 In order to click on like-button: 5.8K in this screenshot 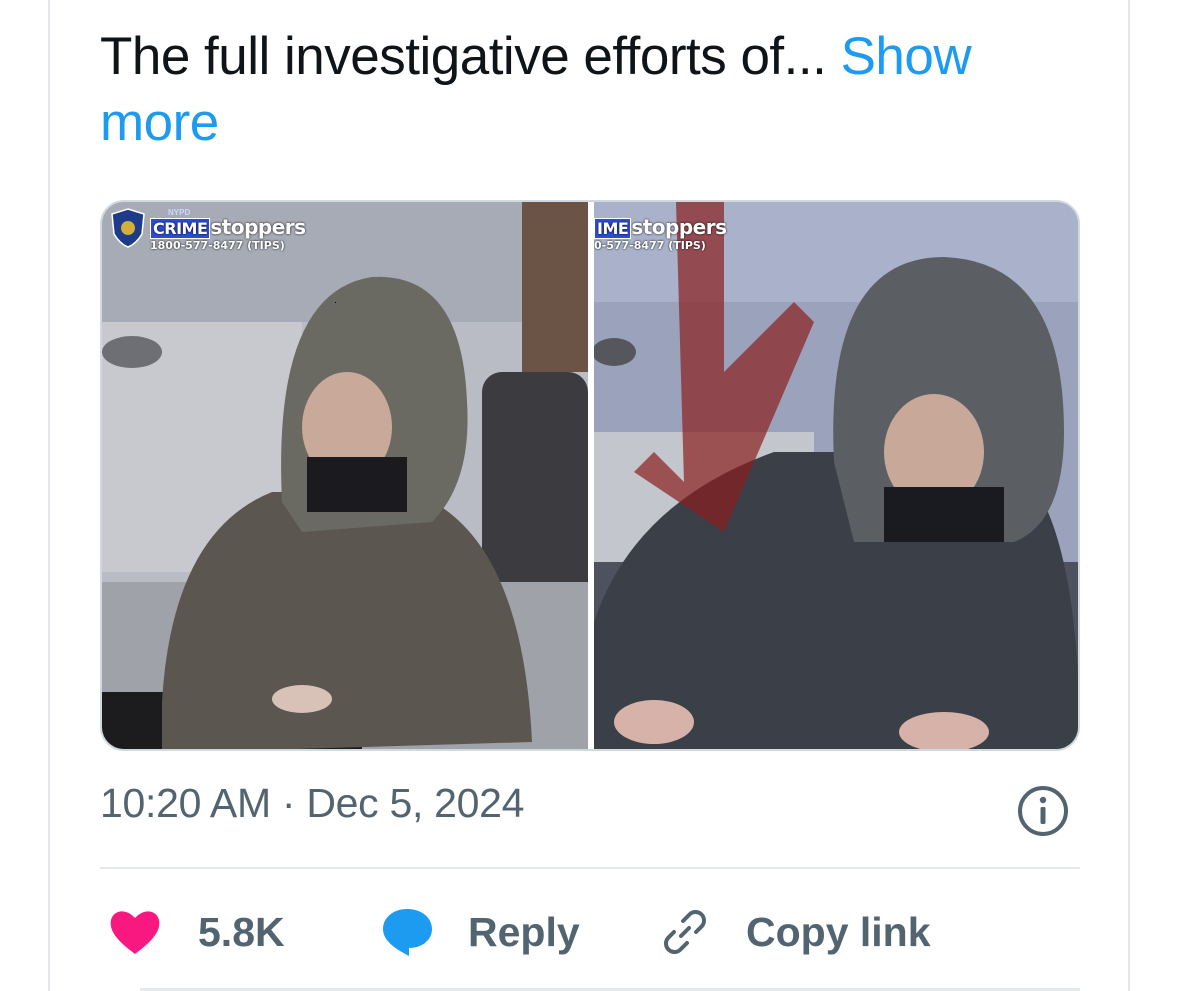, I will do `click(196, 932)`.